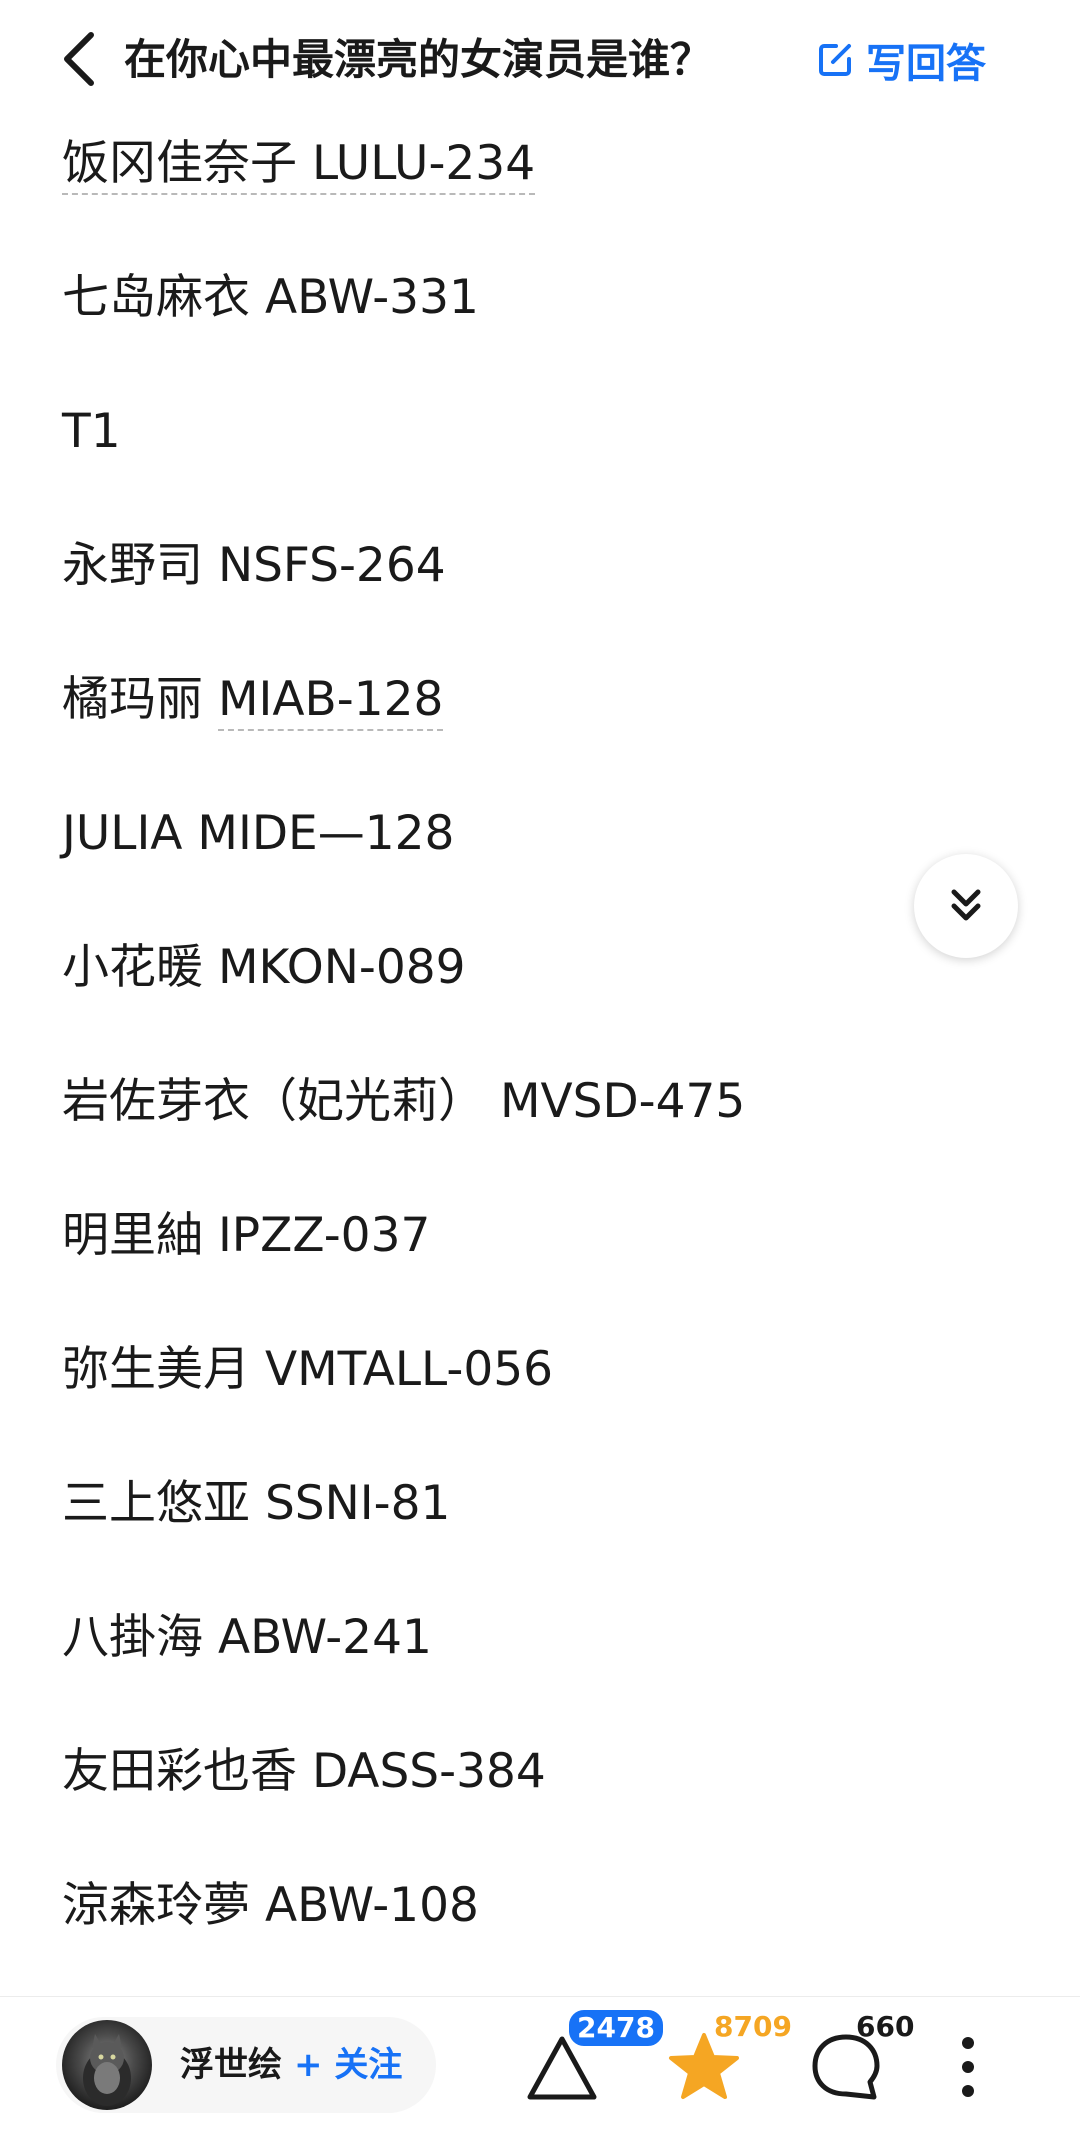  Describe the element at coordinates (885, 2026) in the screenshot. I see `comment-count: 660` at that location.